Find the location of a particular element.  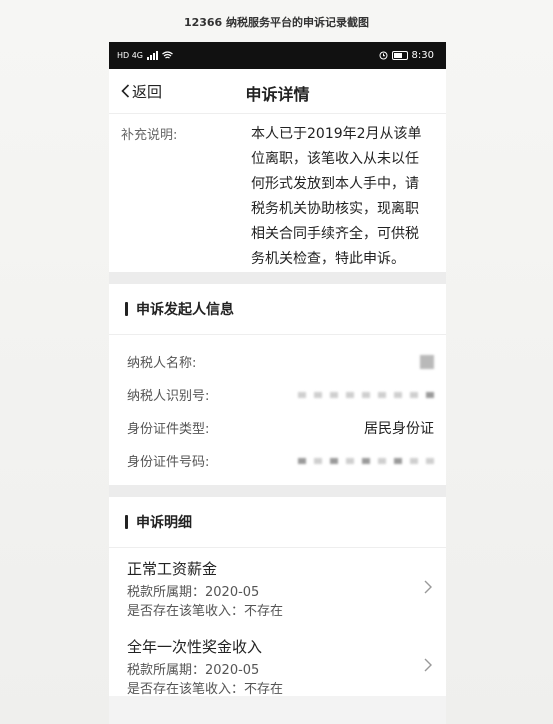

initiator-section-title: 申诉发起人信息 is located at coordinates (277, 309).